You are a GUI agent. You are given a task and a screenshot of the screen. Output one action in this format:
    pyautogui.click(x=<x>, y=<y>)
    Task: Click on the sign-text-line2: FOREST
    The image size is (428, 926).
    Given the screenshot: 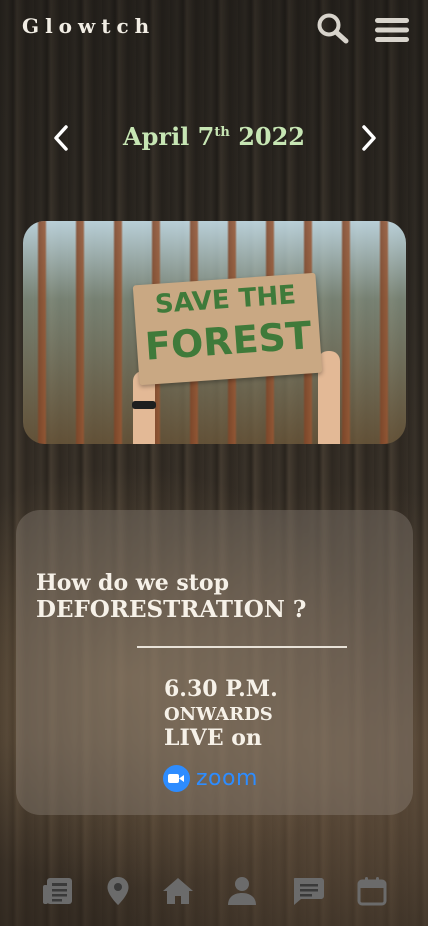 What is the action you would take?
    pyautogui.click(x=228, y=341)
    